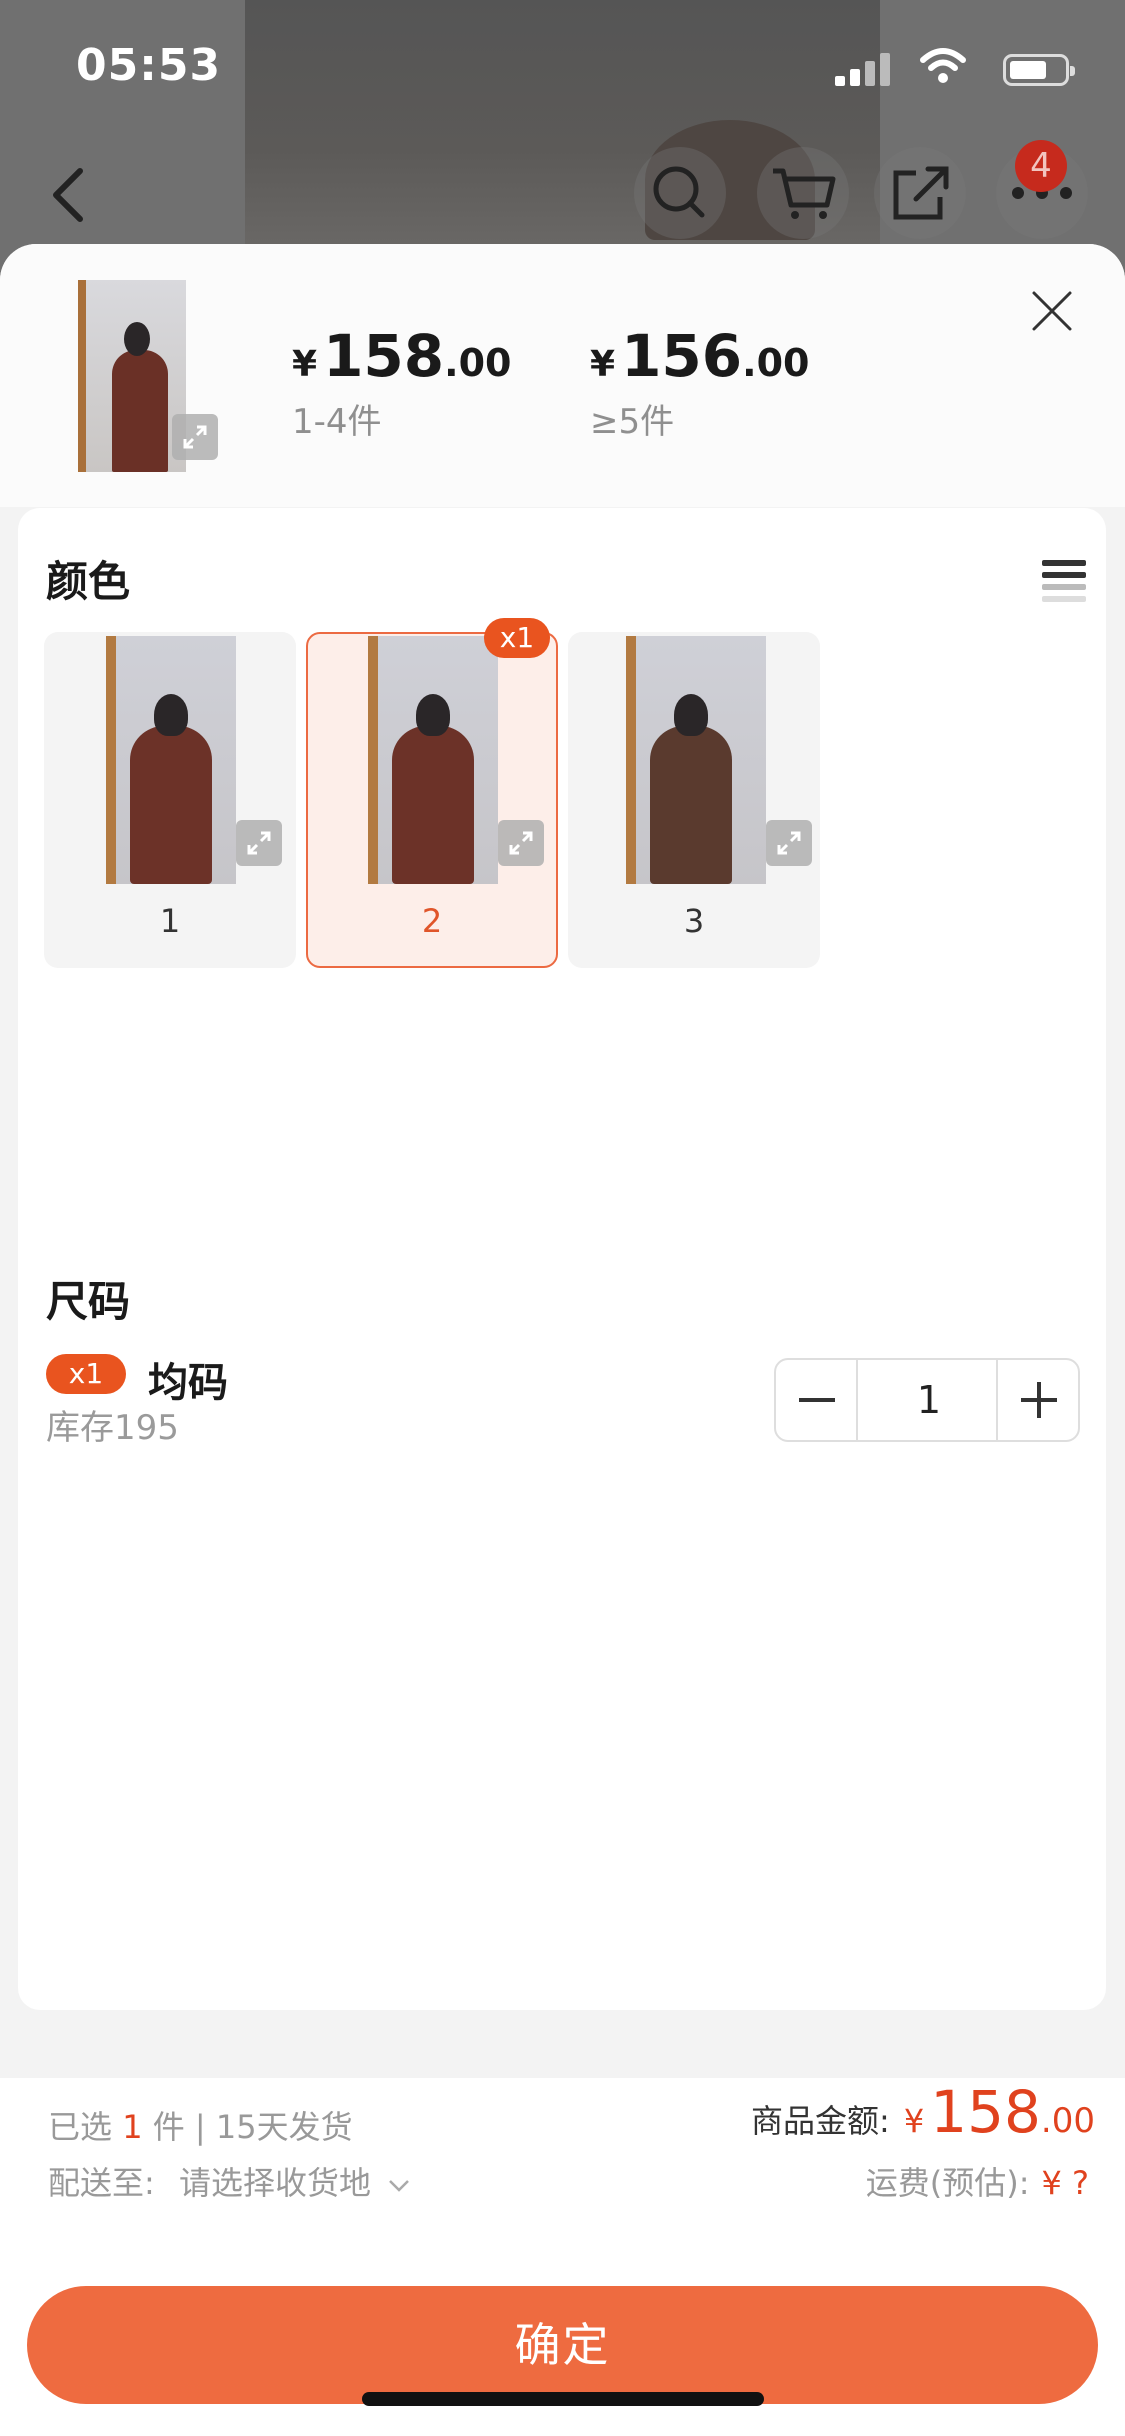 This screenshot has height=2436, width=1125. I want to click on price-integer: 158, so click(384, 356).